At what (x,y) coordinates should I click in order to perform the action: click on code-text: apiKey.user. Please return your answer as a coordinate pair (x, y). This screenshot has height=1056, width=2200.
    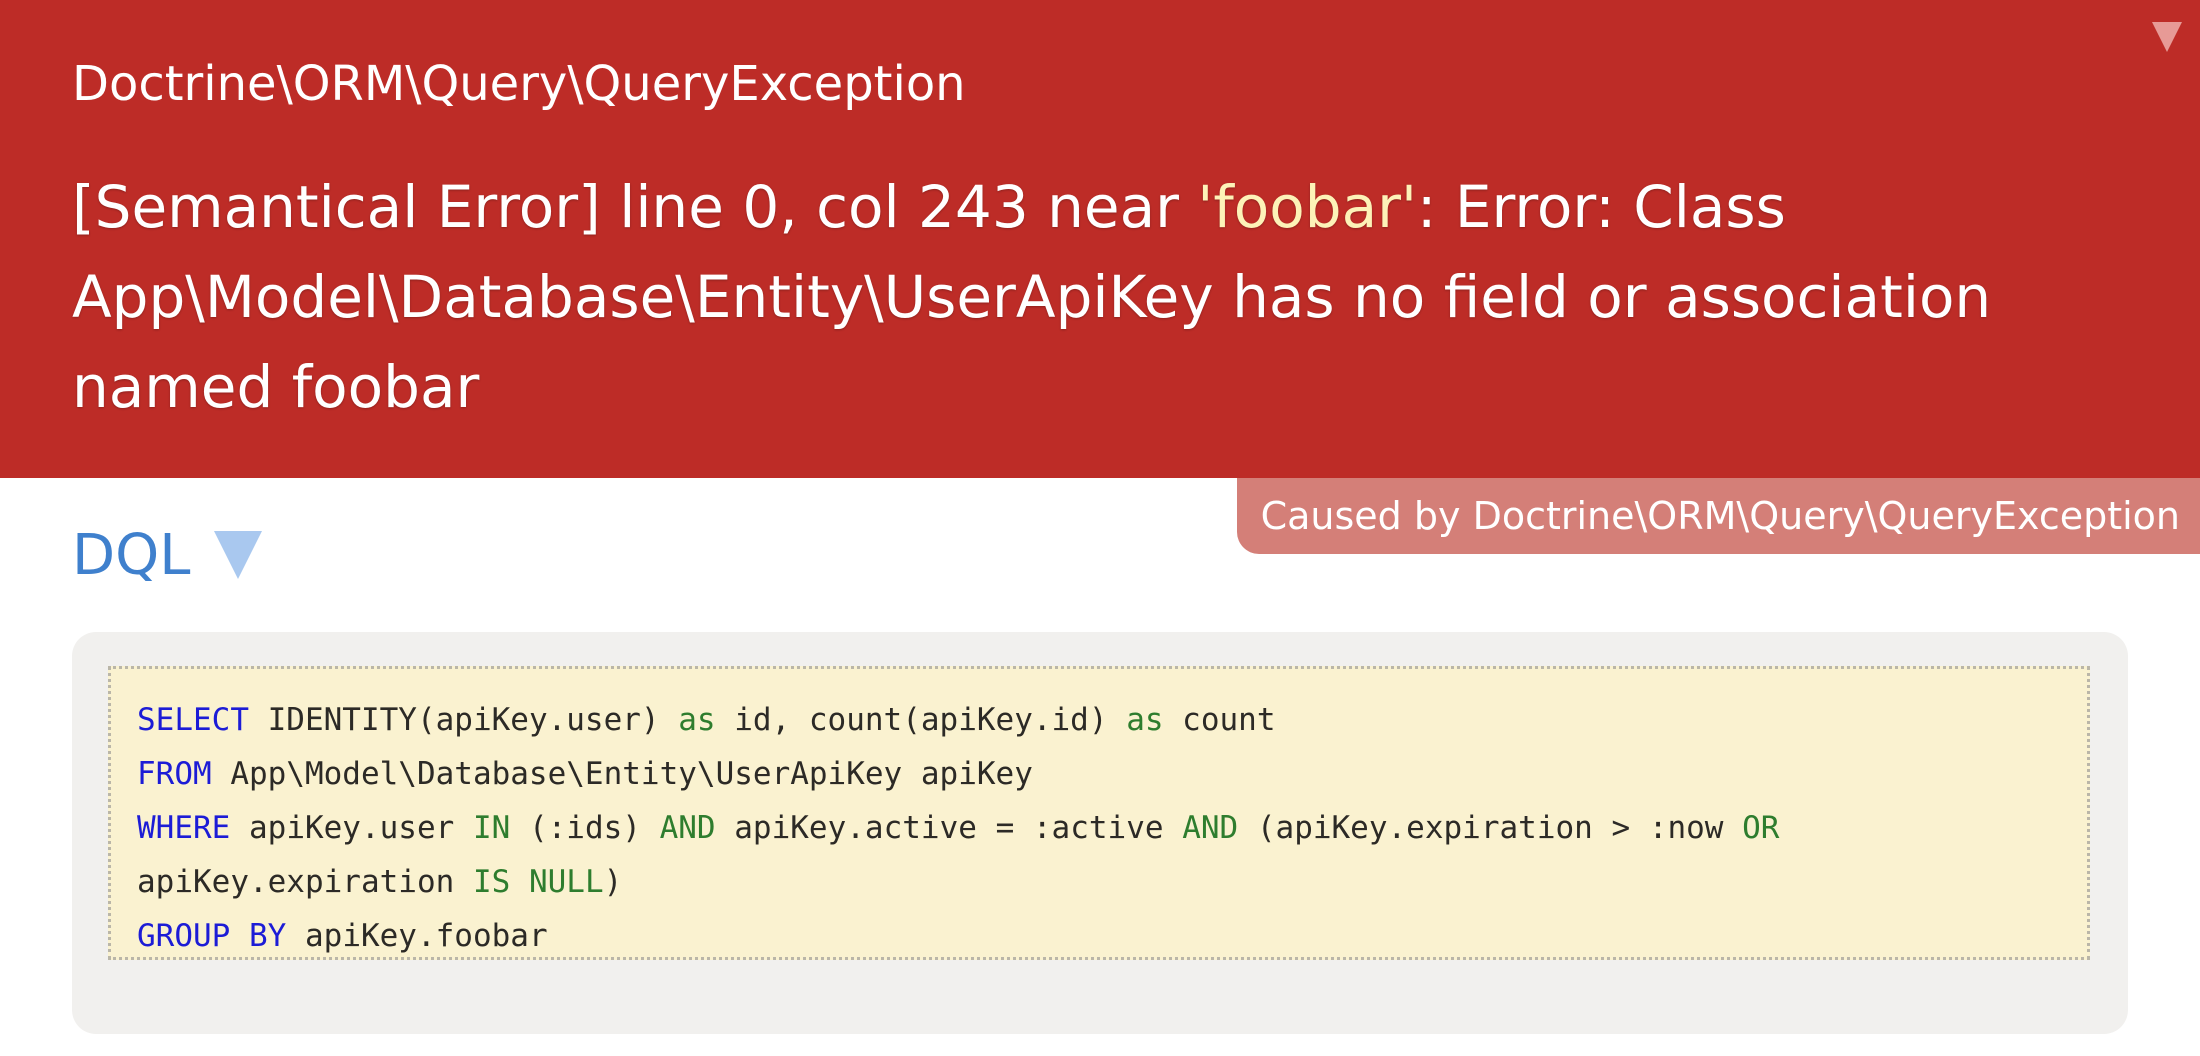
    Looking at the image, I should click on (351, 828).